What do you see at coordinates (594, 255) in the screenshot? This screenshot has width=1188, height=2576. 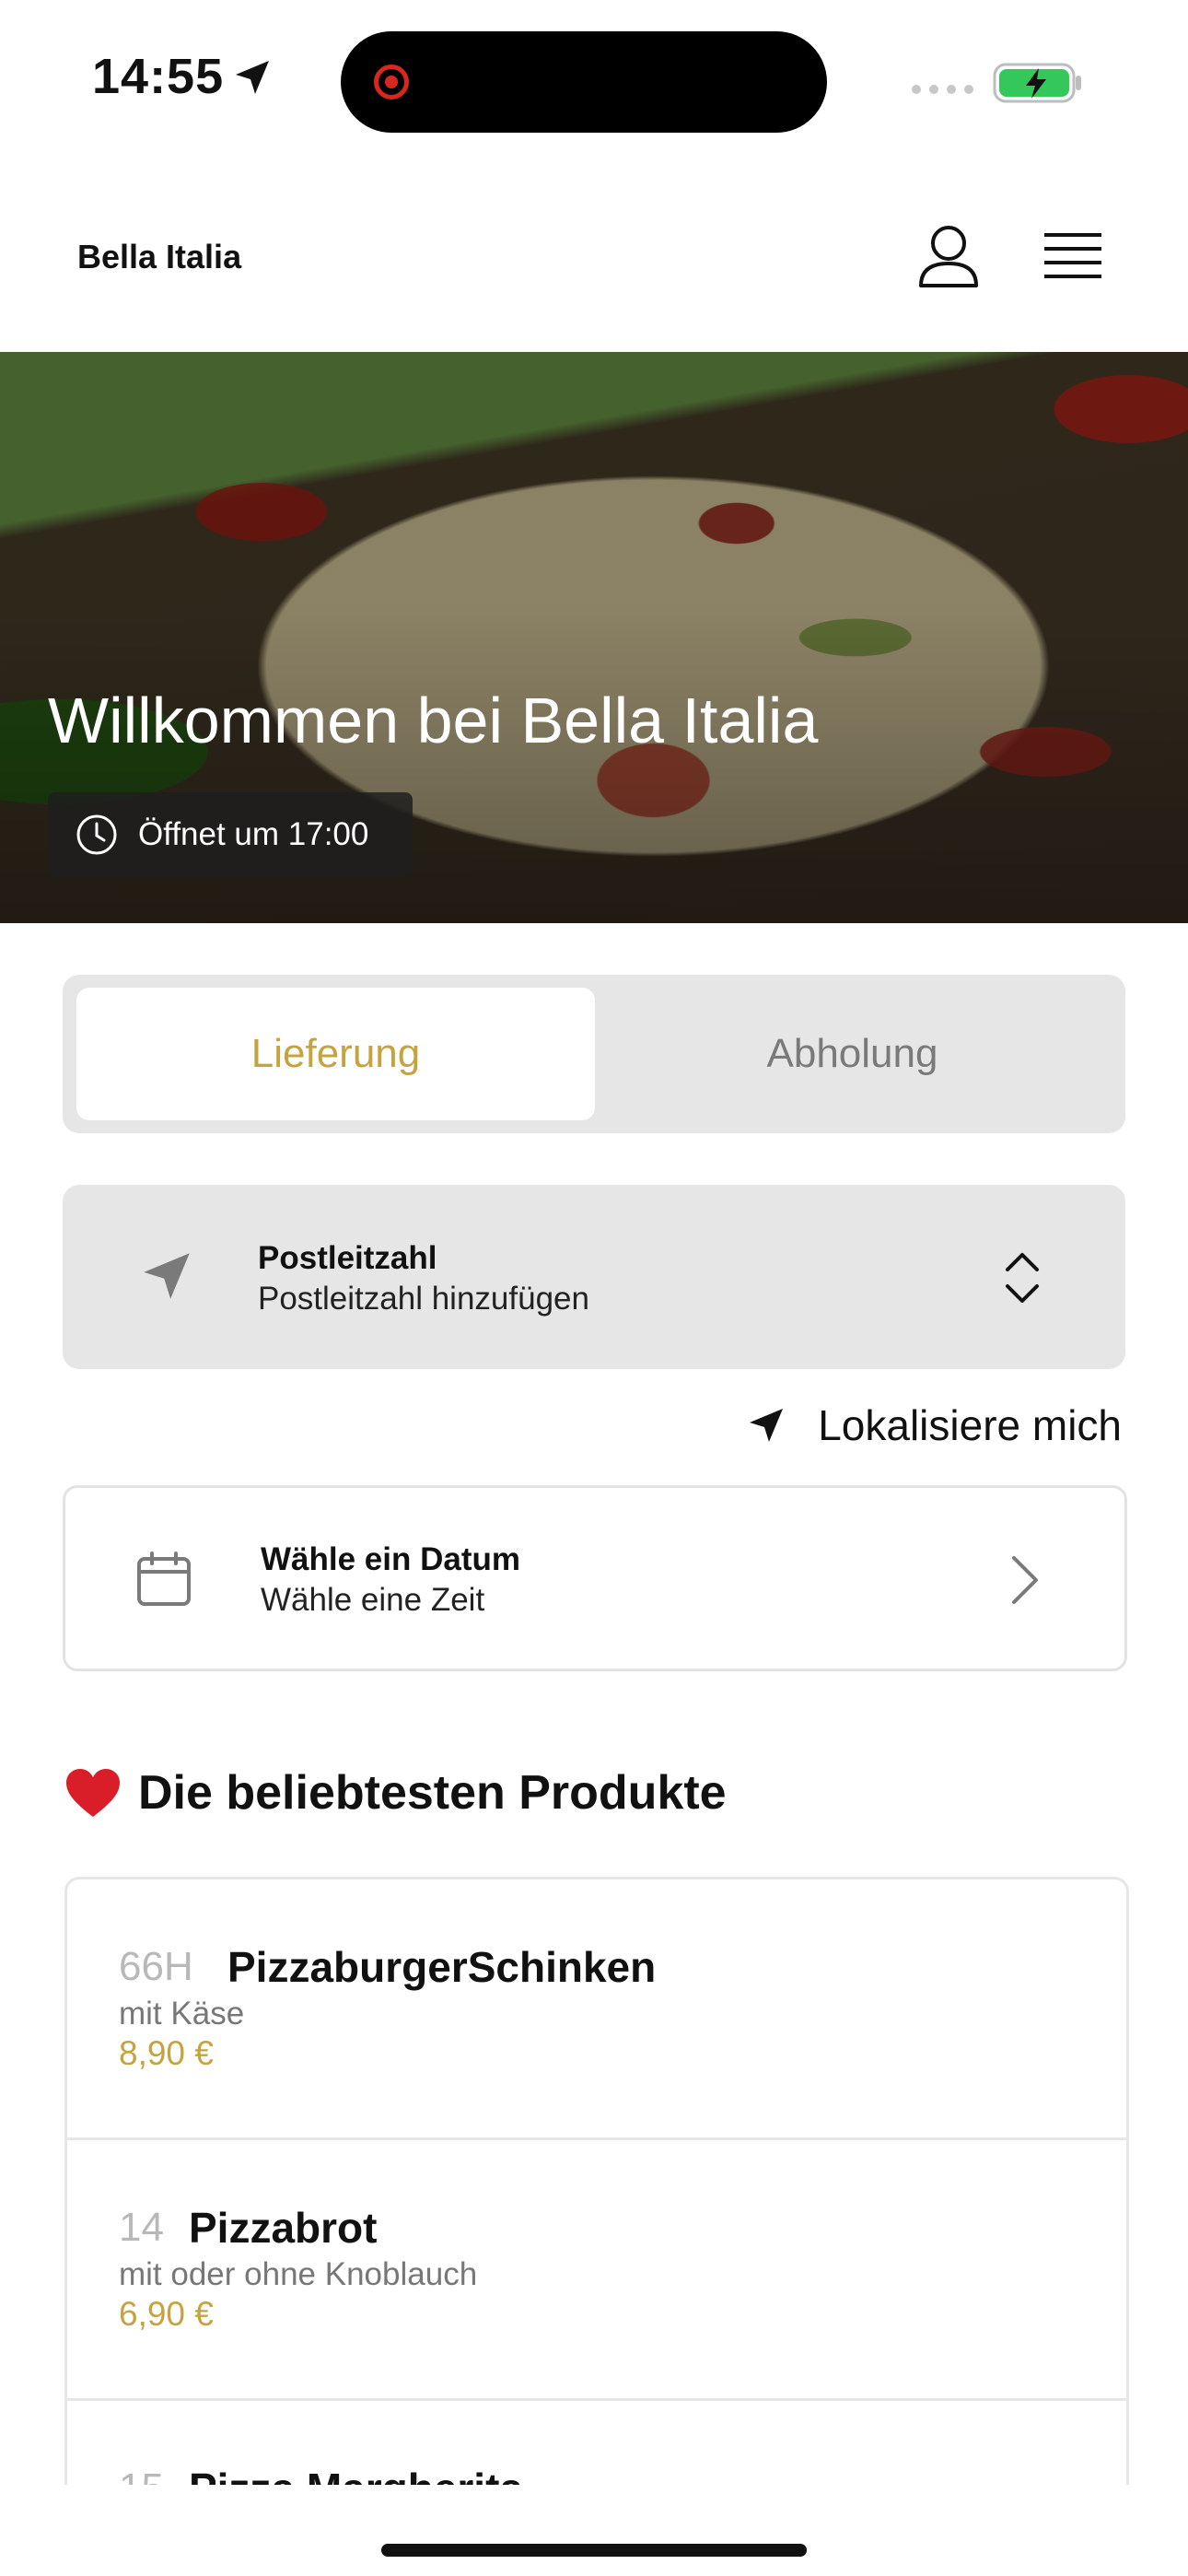 I see `app-header: Bella Italia` at bounding box center [594, 255].